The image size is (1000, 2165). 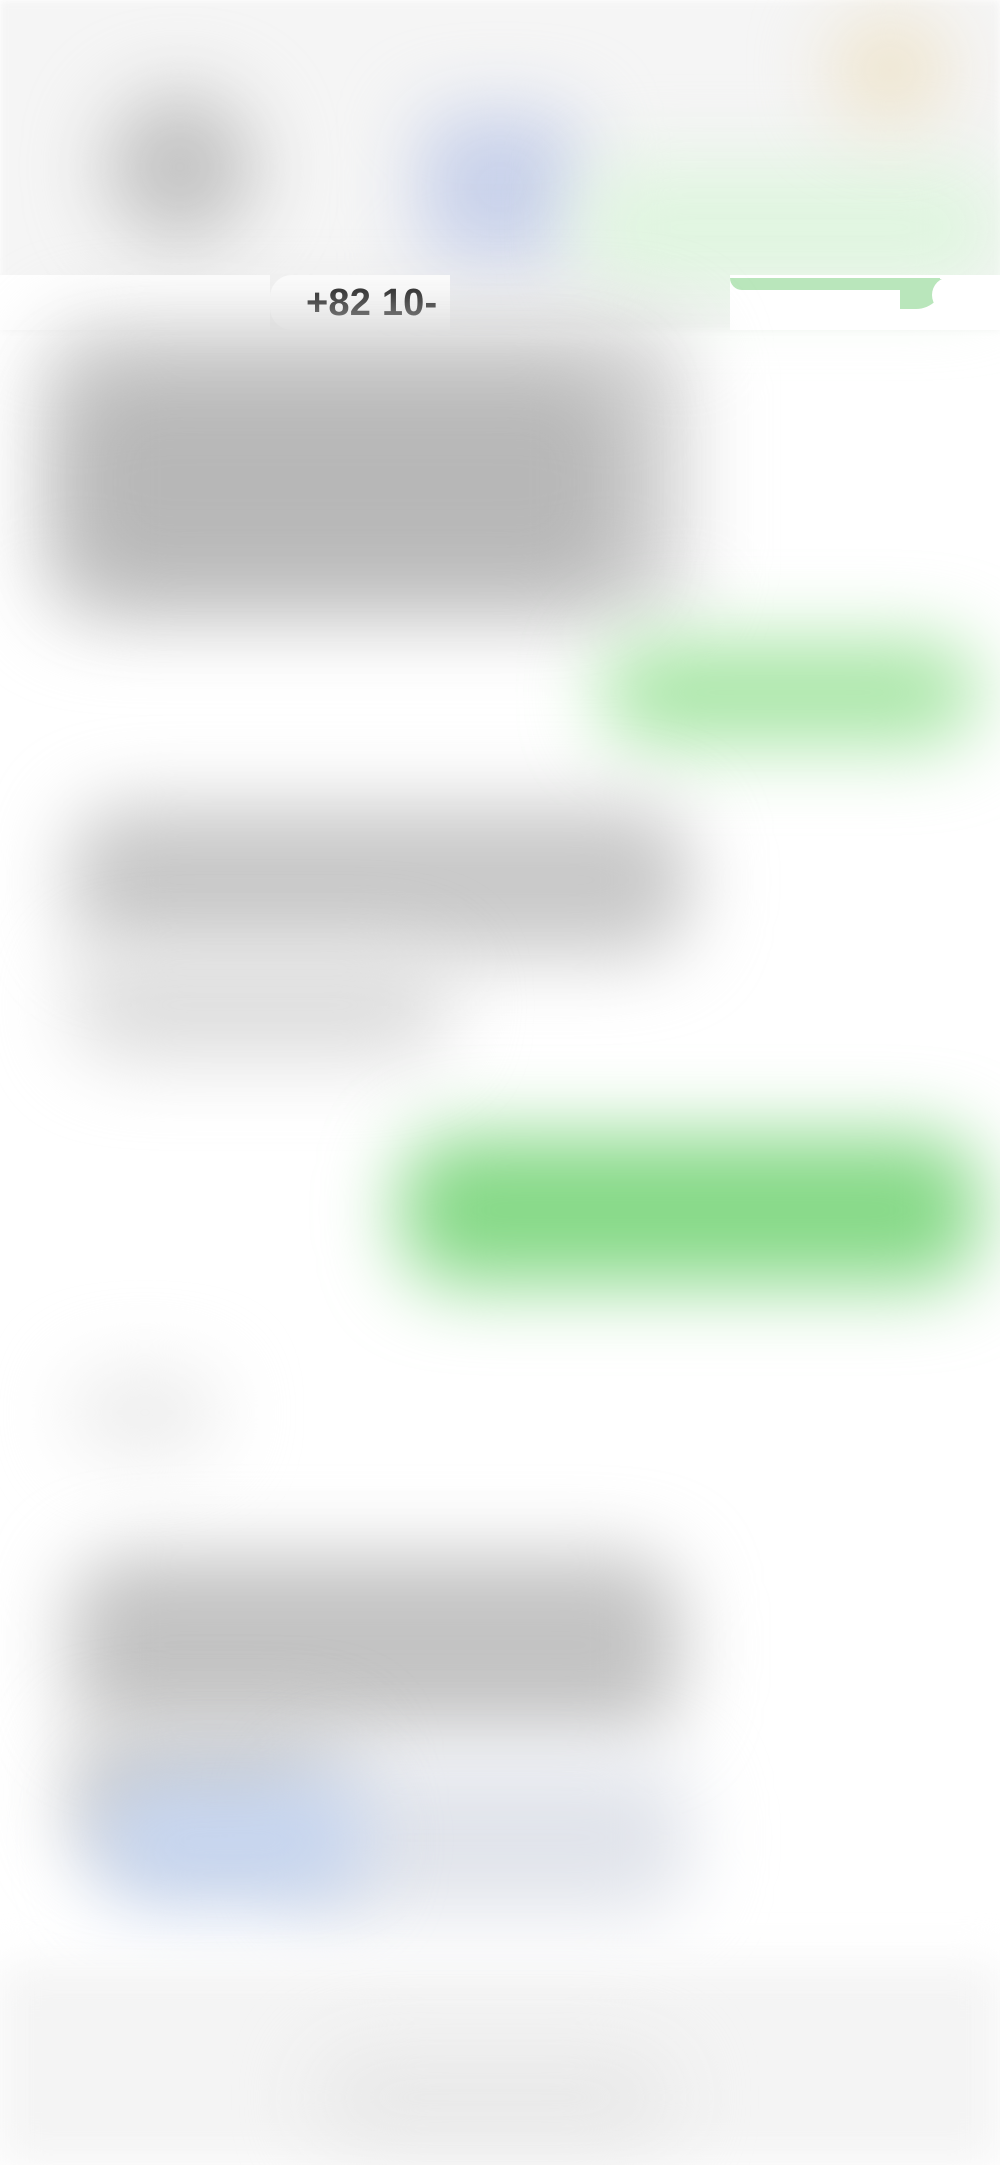 What do you see at coordinates (495, 2097) in the screenshot?
I see `blurred-input-field` at bounding box center [495, 2097].